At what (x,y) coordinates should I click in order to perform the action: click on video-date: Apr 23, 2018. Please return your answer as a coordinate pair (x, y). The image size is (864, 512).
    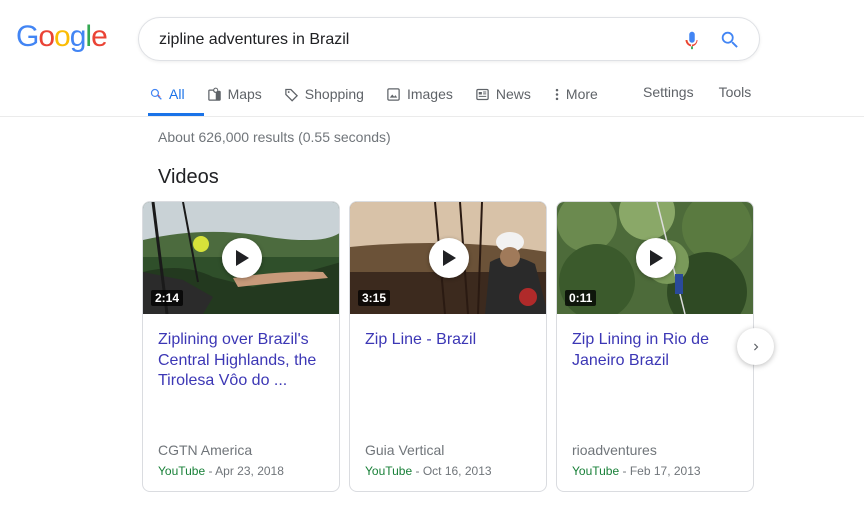
    Looking at the image, I should click on (249, 471).